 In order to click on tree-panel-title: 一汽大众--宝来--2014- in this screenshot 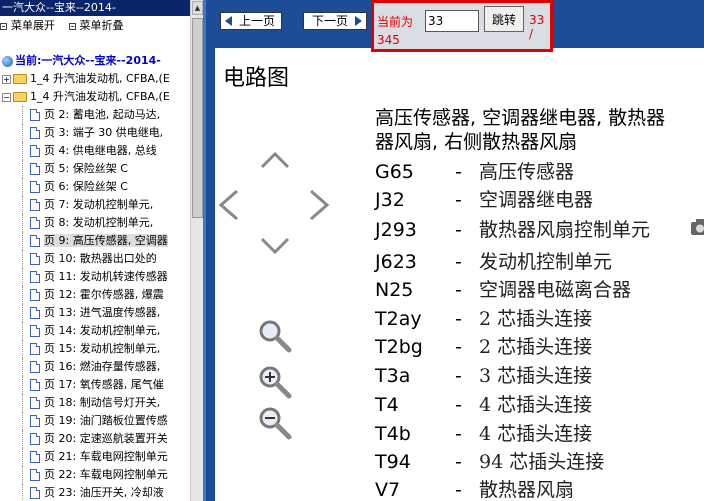, I will do `click(101, 8)`.